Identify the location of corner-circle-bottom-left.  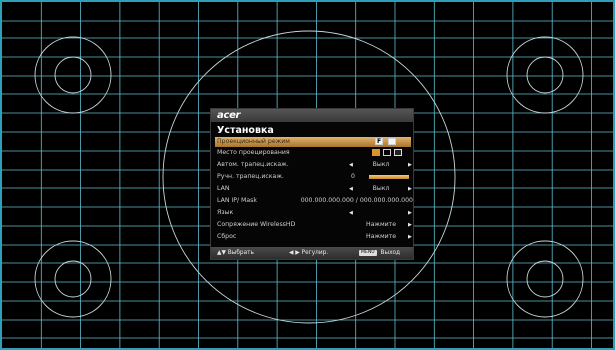
(73, 279).